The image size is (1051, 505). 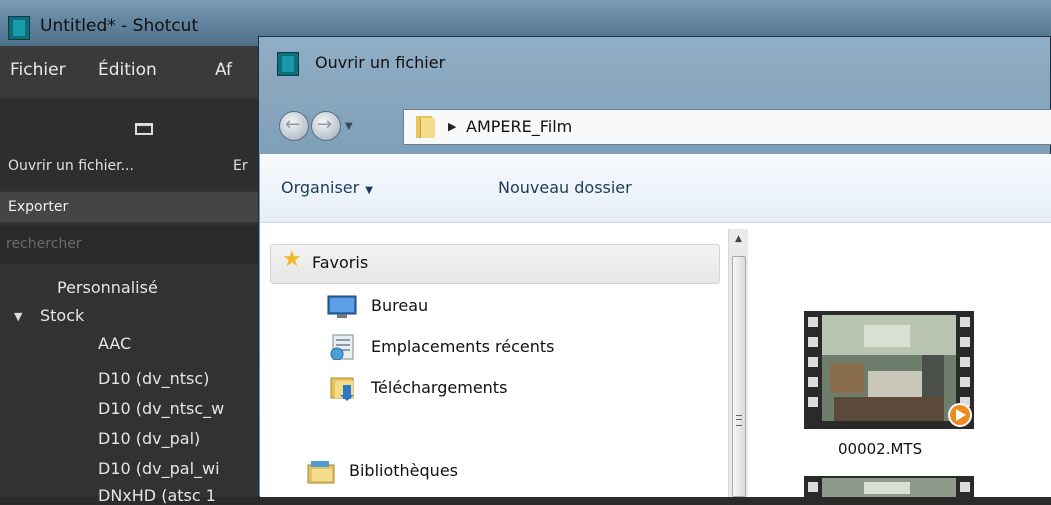 What do you see at coordinates (320, 187) in the screenshot?
I see `organize-label: Organiser` at bounding box center [320, 187].